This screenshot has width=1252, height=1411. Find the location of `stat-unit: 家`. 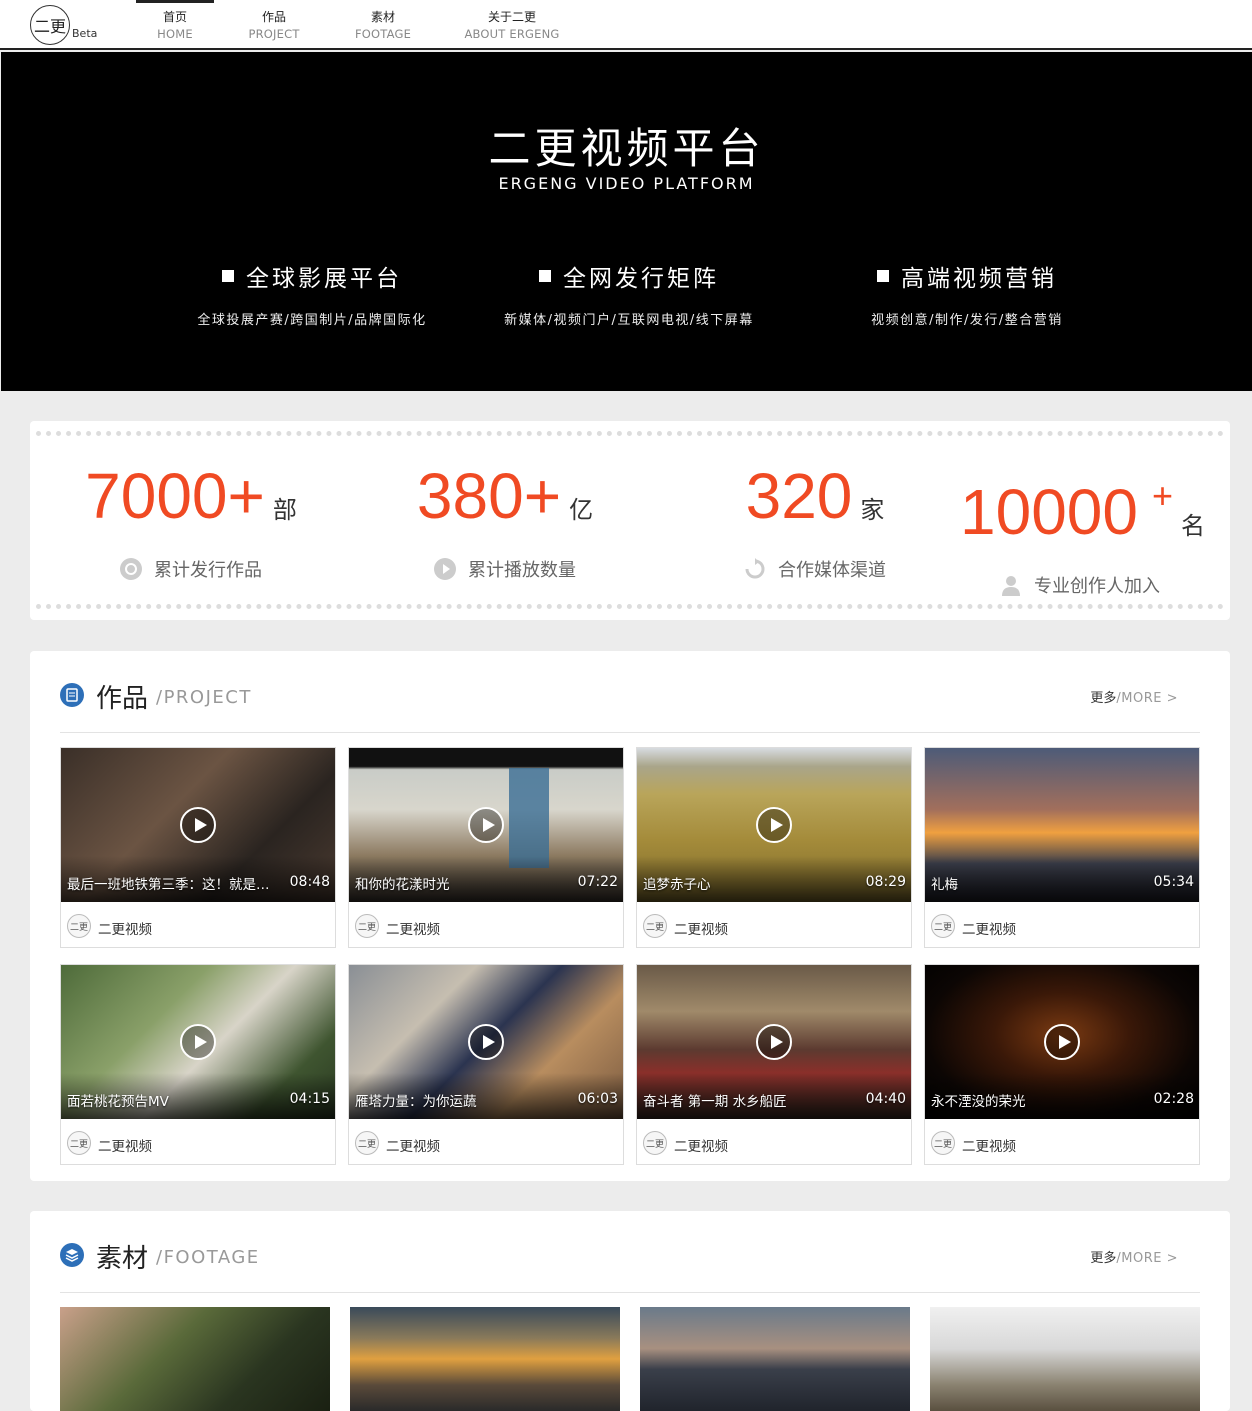

stat-unit: 家 is located at coordinates (872, 510).